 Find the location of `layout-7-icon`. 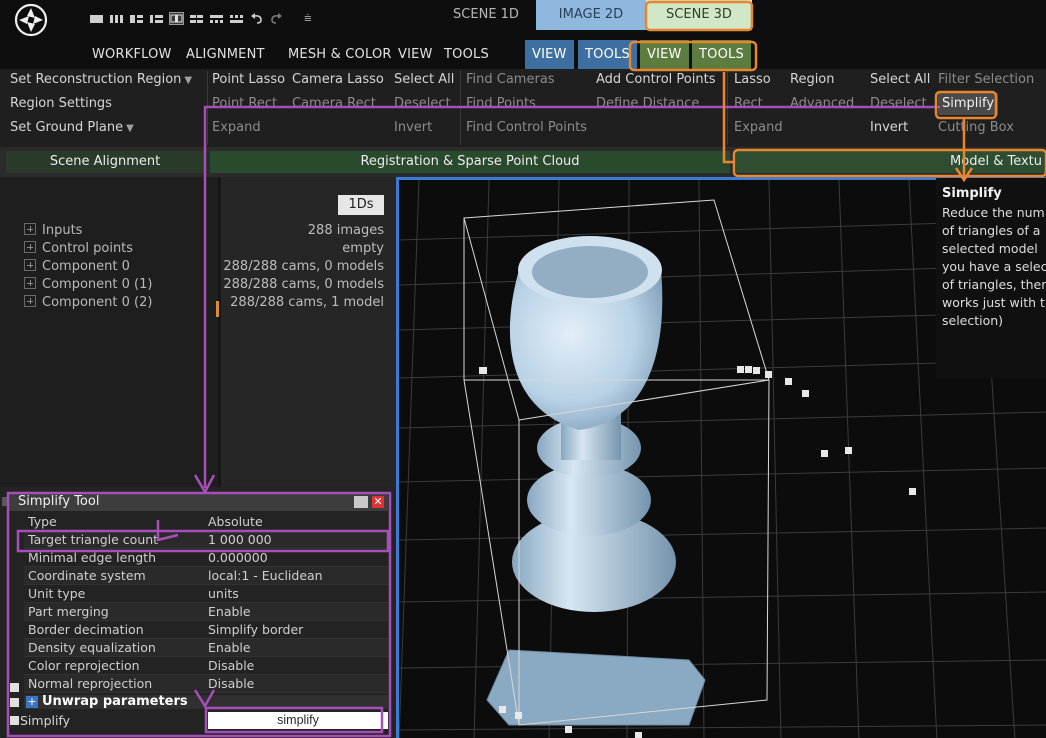

layout-7-icon is located at coordinates (216, 18).